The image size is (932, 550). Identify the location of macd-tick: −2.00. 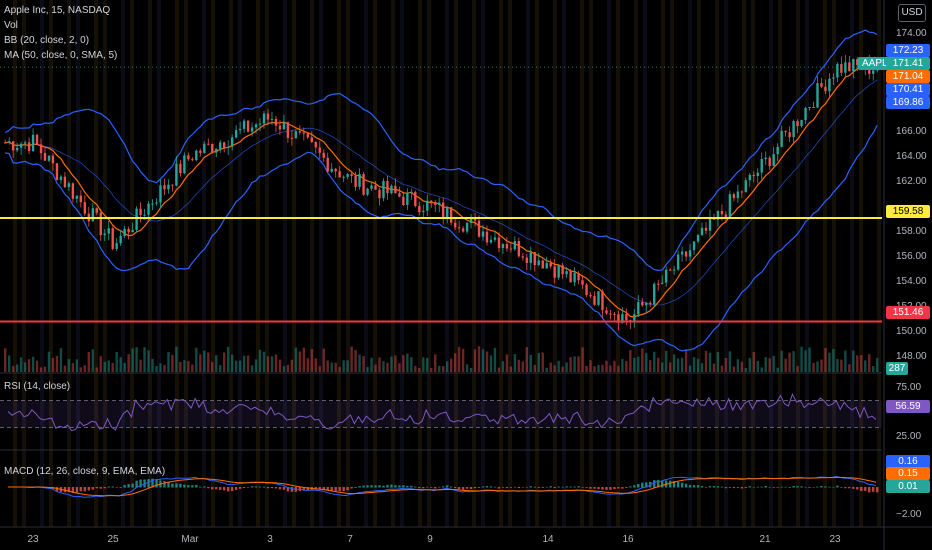
(909, 514).